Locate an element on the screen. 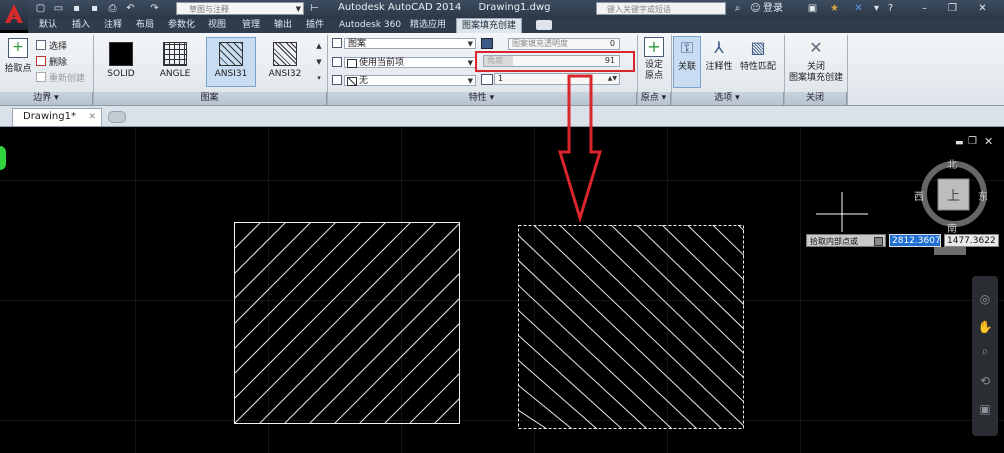  hatch-color-icon is located at coordinates (337, 62).